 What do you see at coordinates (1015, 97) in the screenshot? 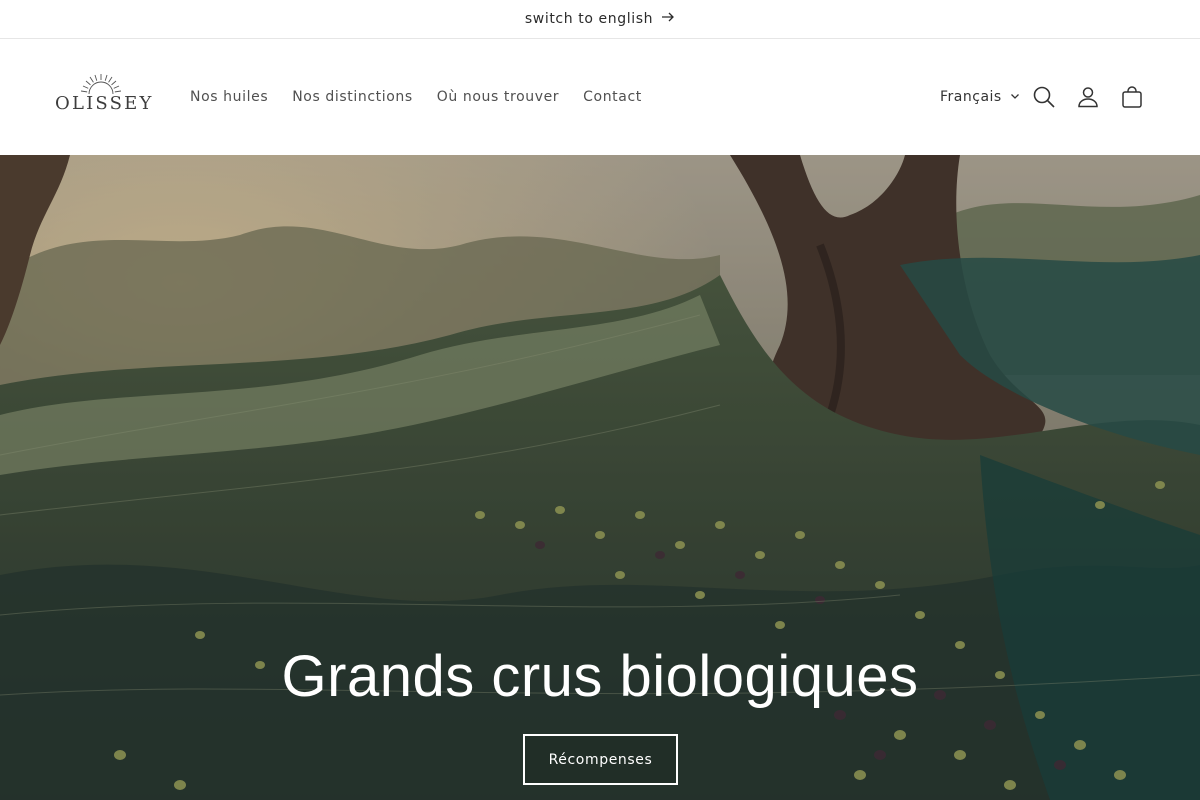
I see `chevron-down-icon` at bounding box center [1015, 97].